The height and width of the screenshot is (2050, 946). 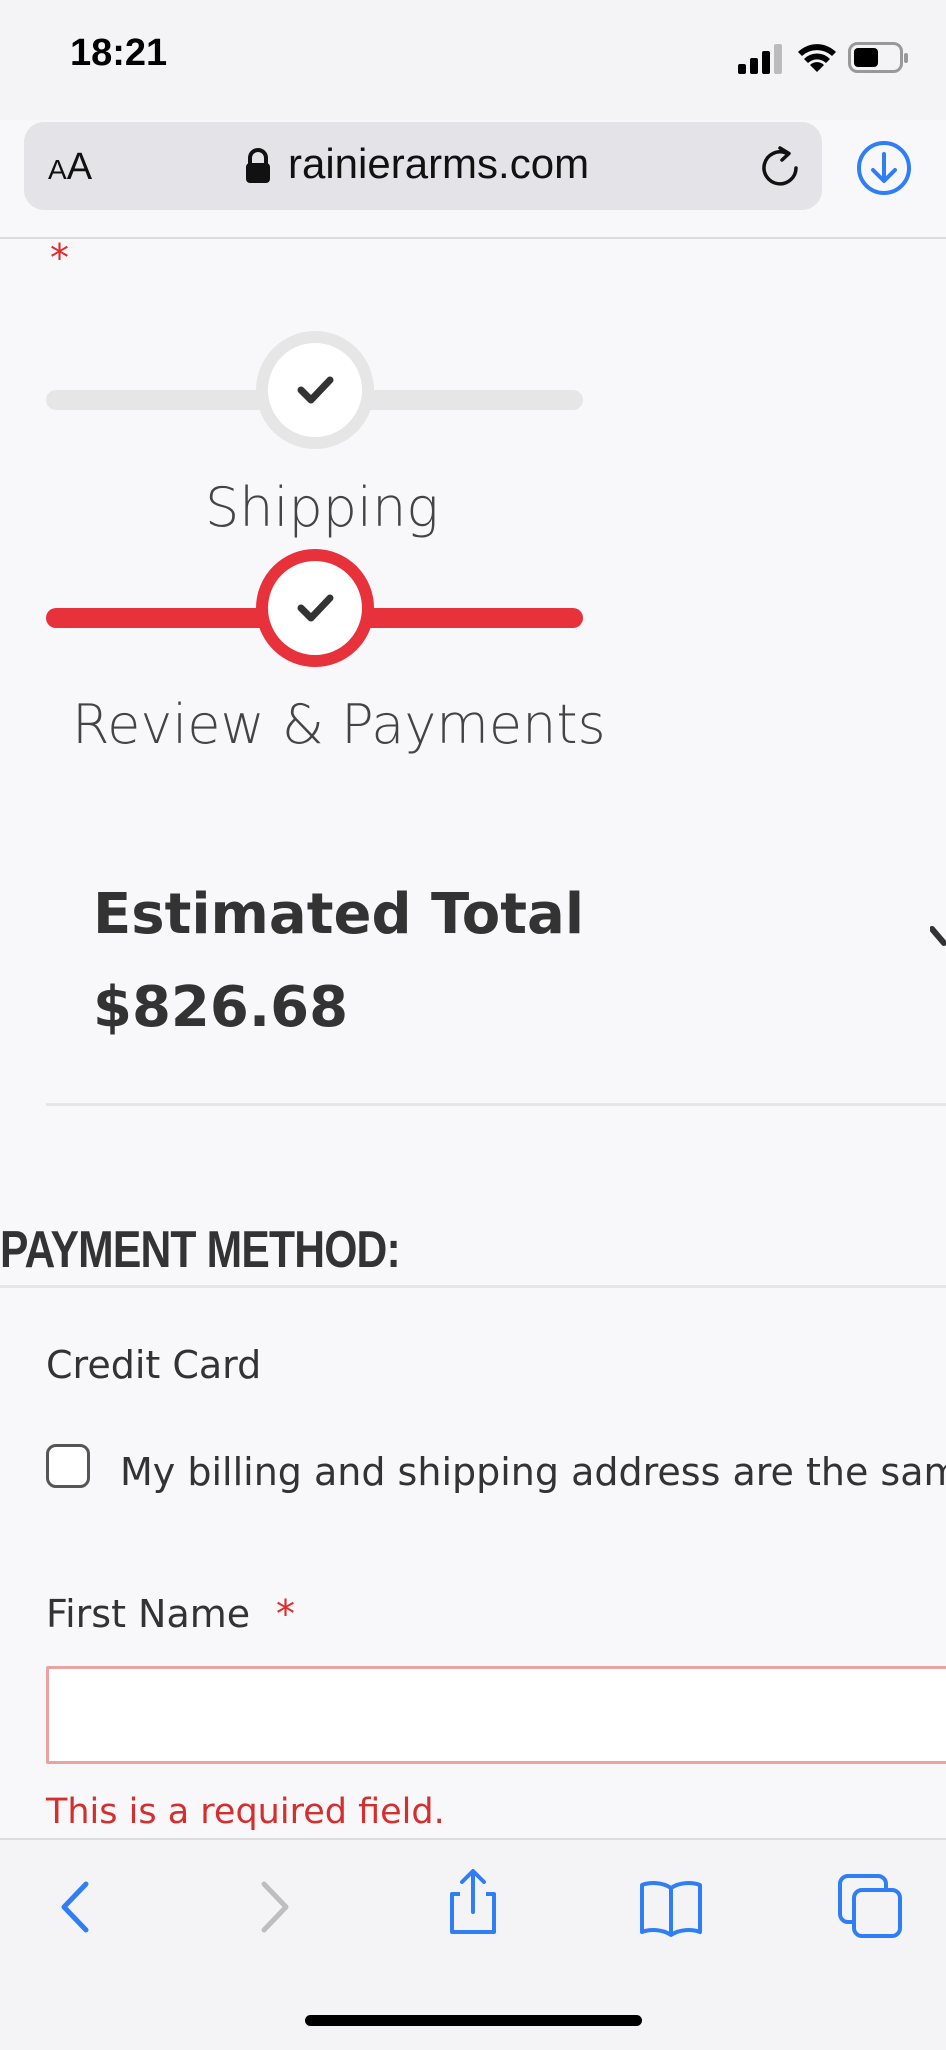 I want to click on wifi-icon, so click(x=817, y=58).